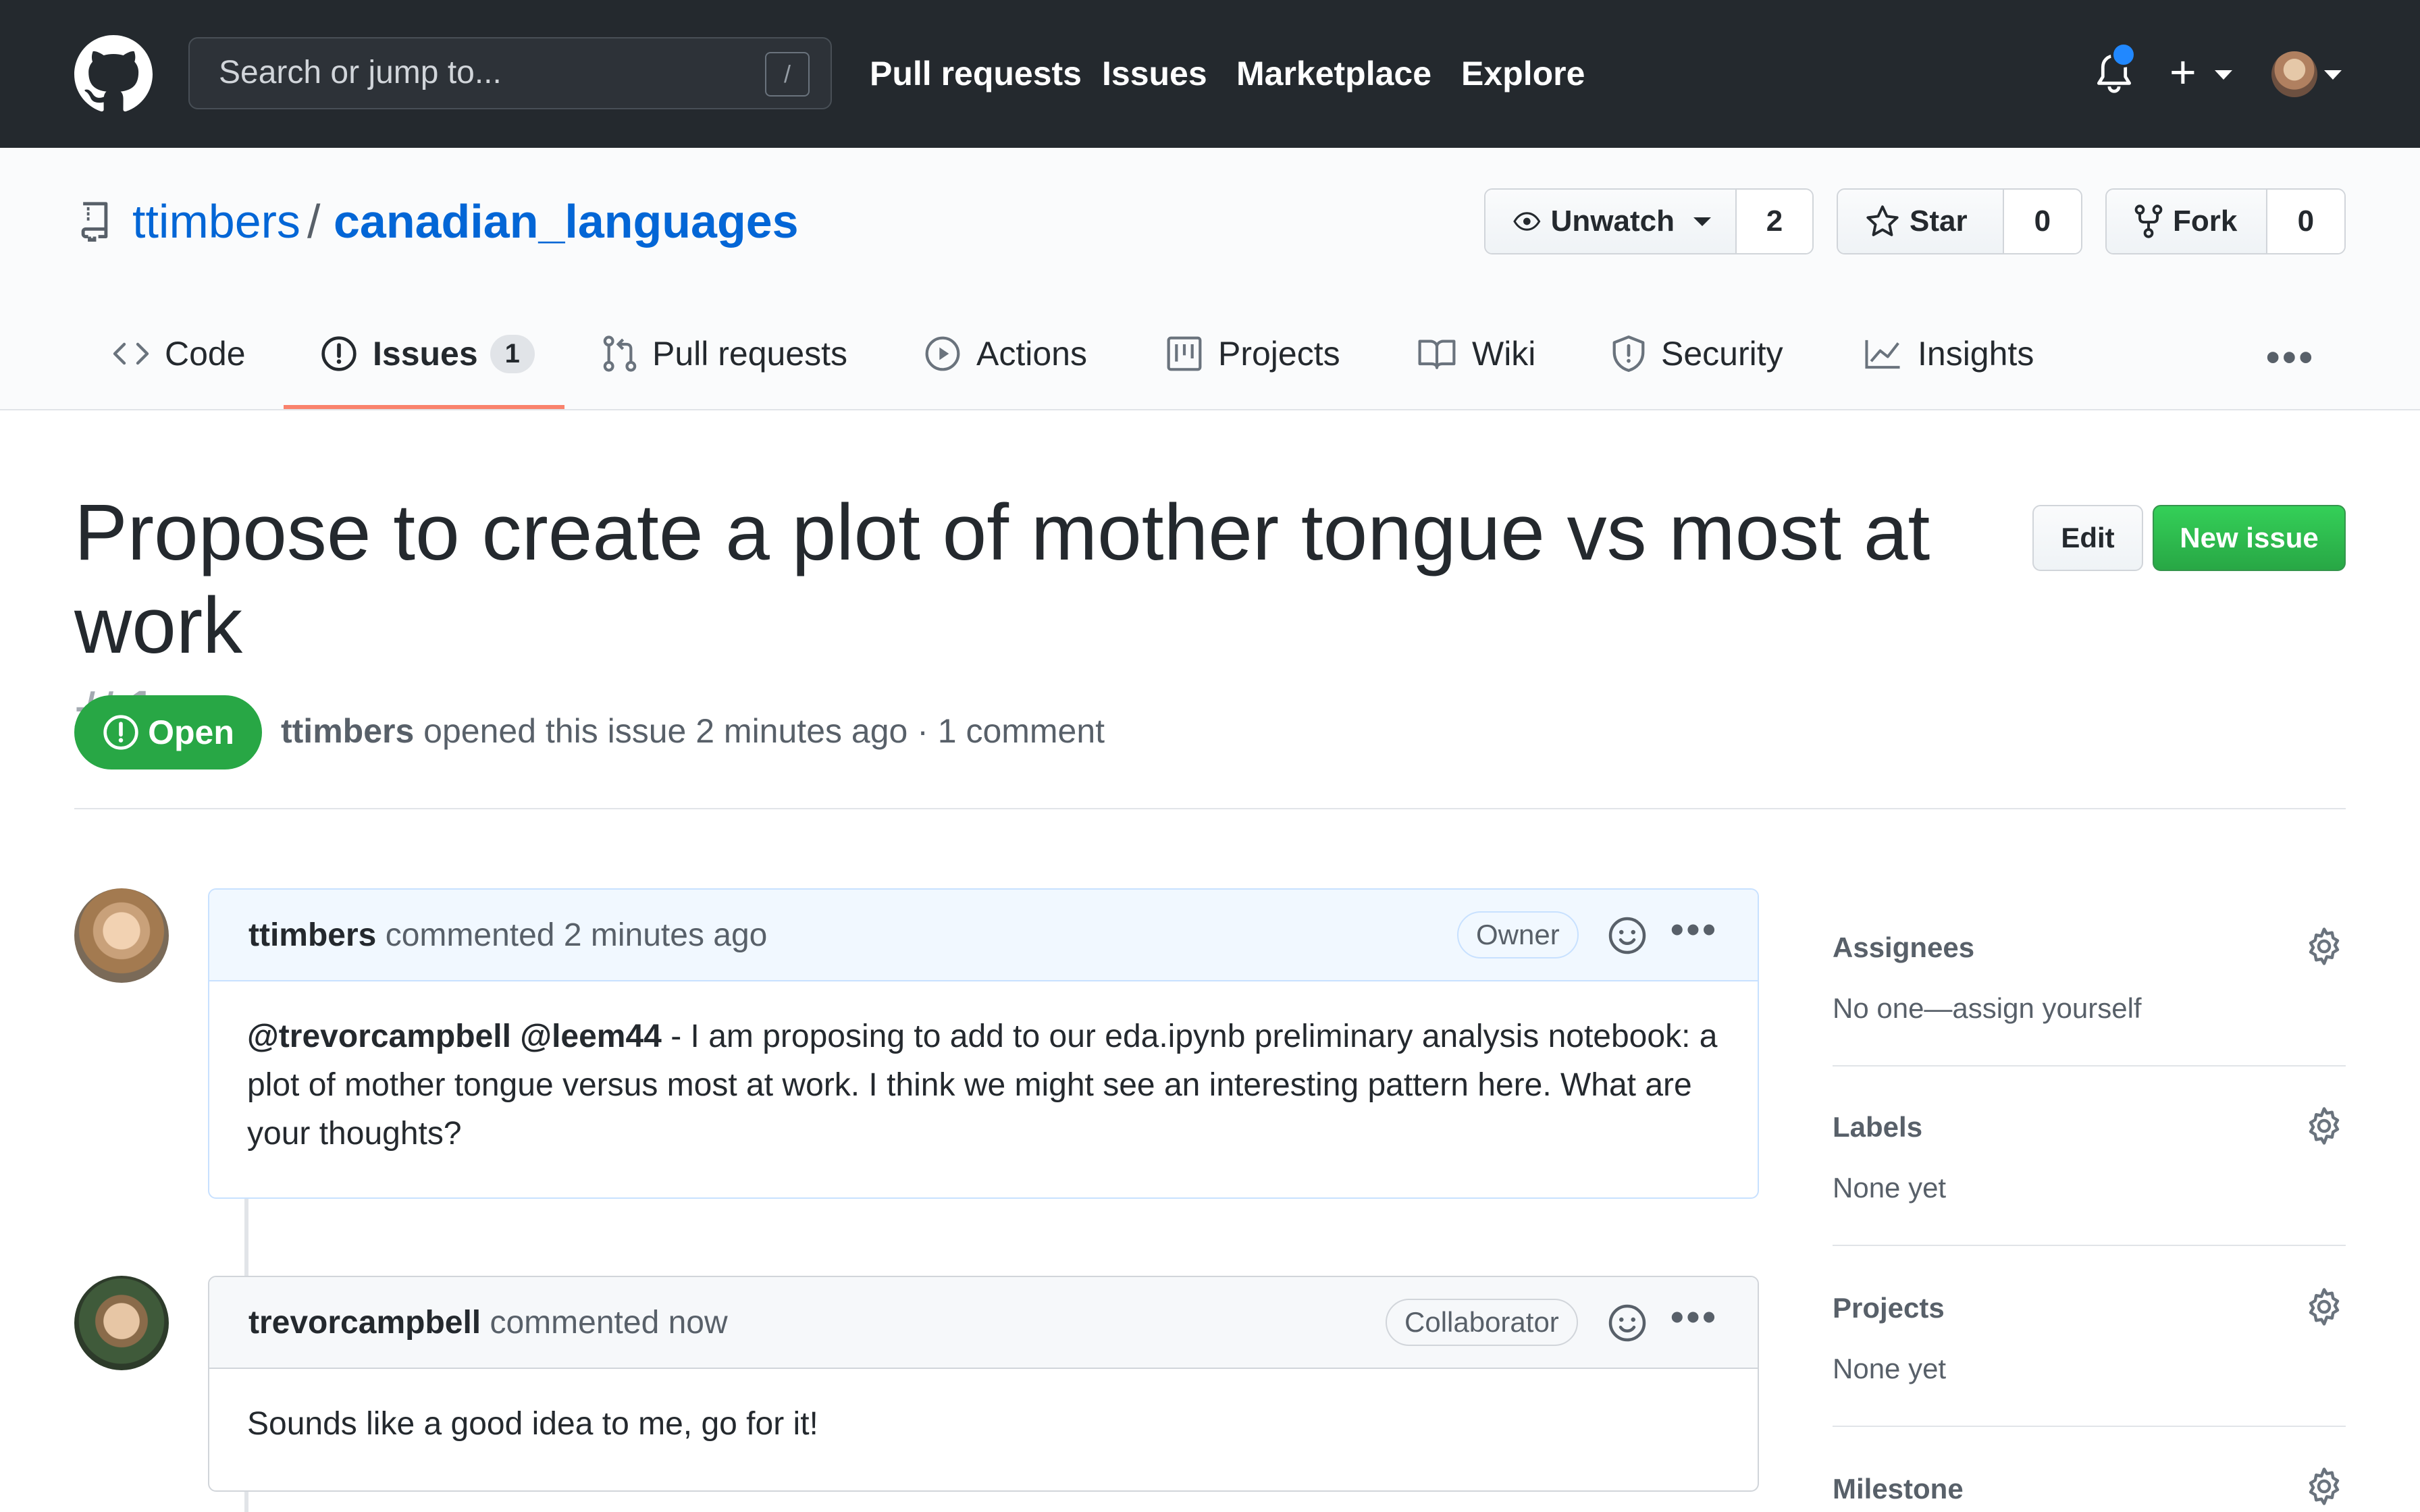 This screenshot has height=1512, width=2420. What do you see at coordinates (750, 354) in the screenshot?
I see `tab-pull-requests-label: Pull requests` at bounding box center [750, 354].